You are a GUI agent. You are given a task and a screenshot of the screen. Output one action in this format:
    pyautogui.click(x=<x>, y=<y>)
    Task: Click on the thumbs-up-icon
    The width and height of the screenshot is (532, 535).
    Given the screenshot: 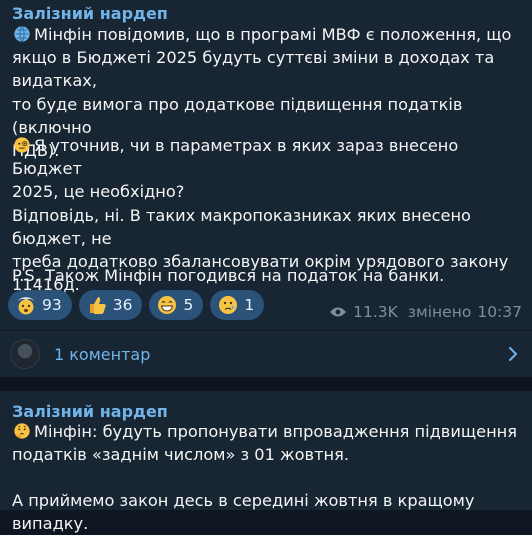 What is the action you would take?
    pyautogui.click(x=97, y=305)
    